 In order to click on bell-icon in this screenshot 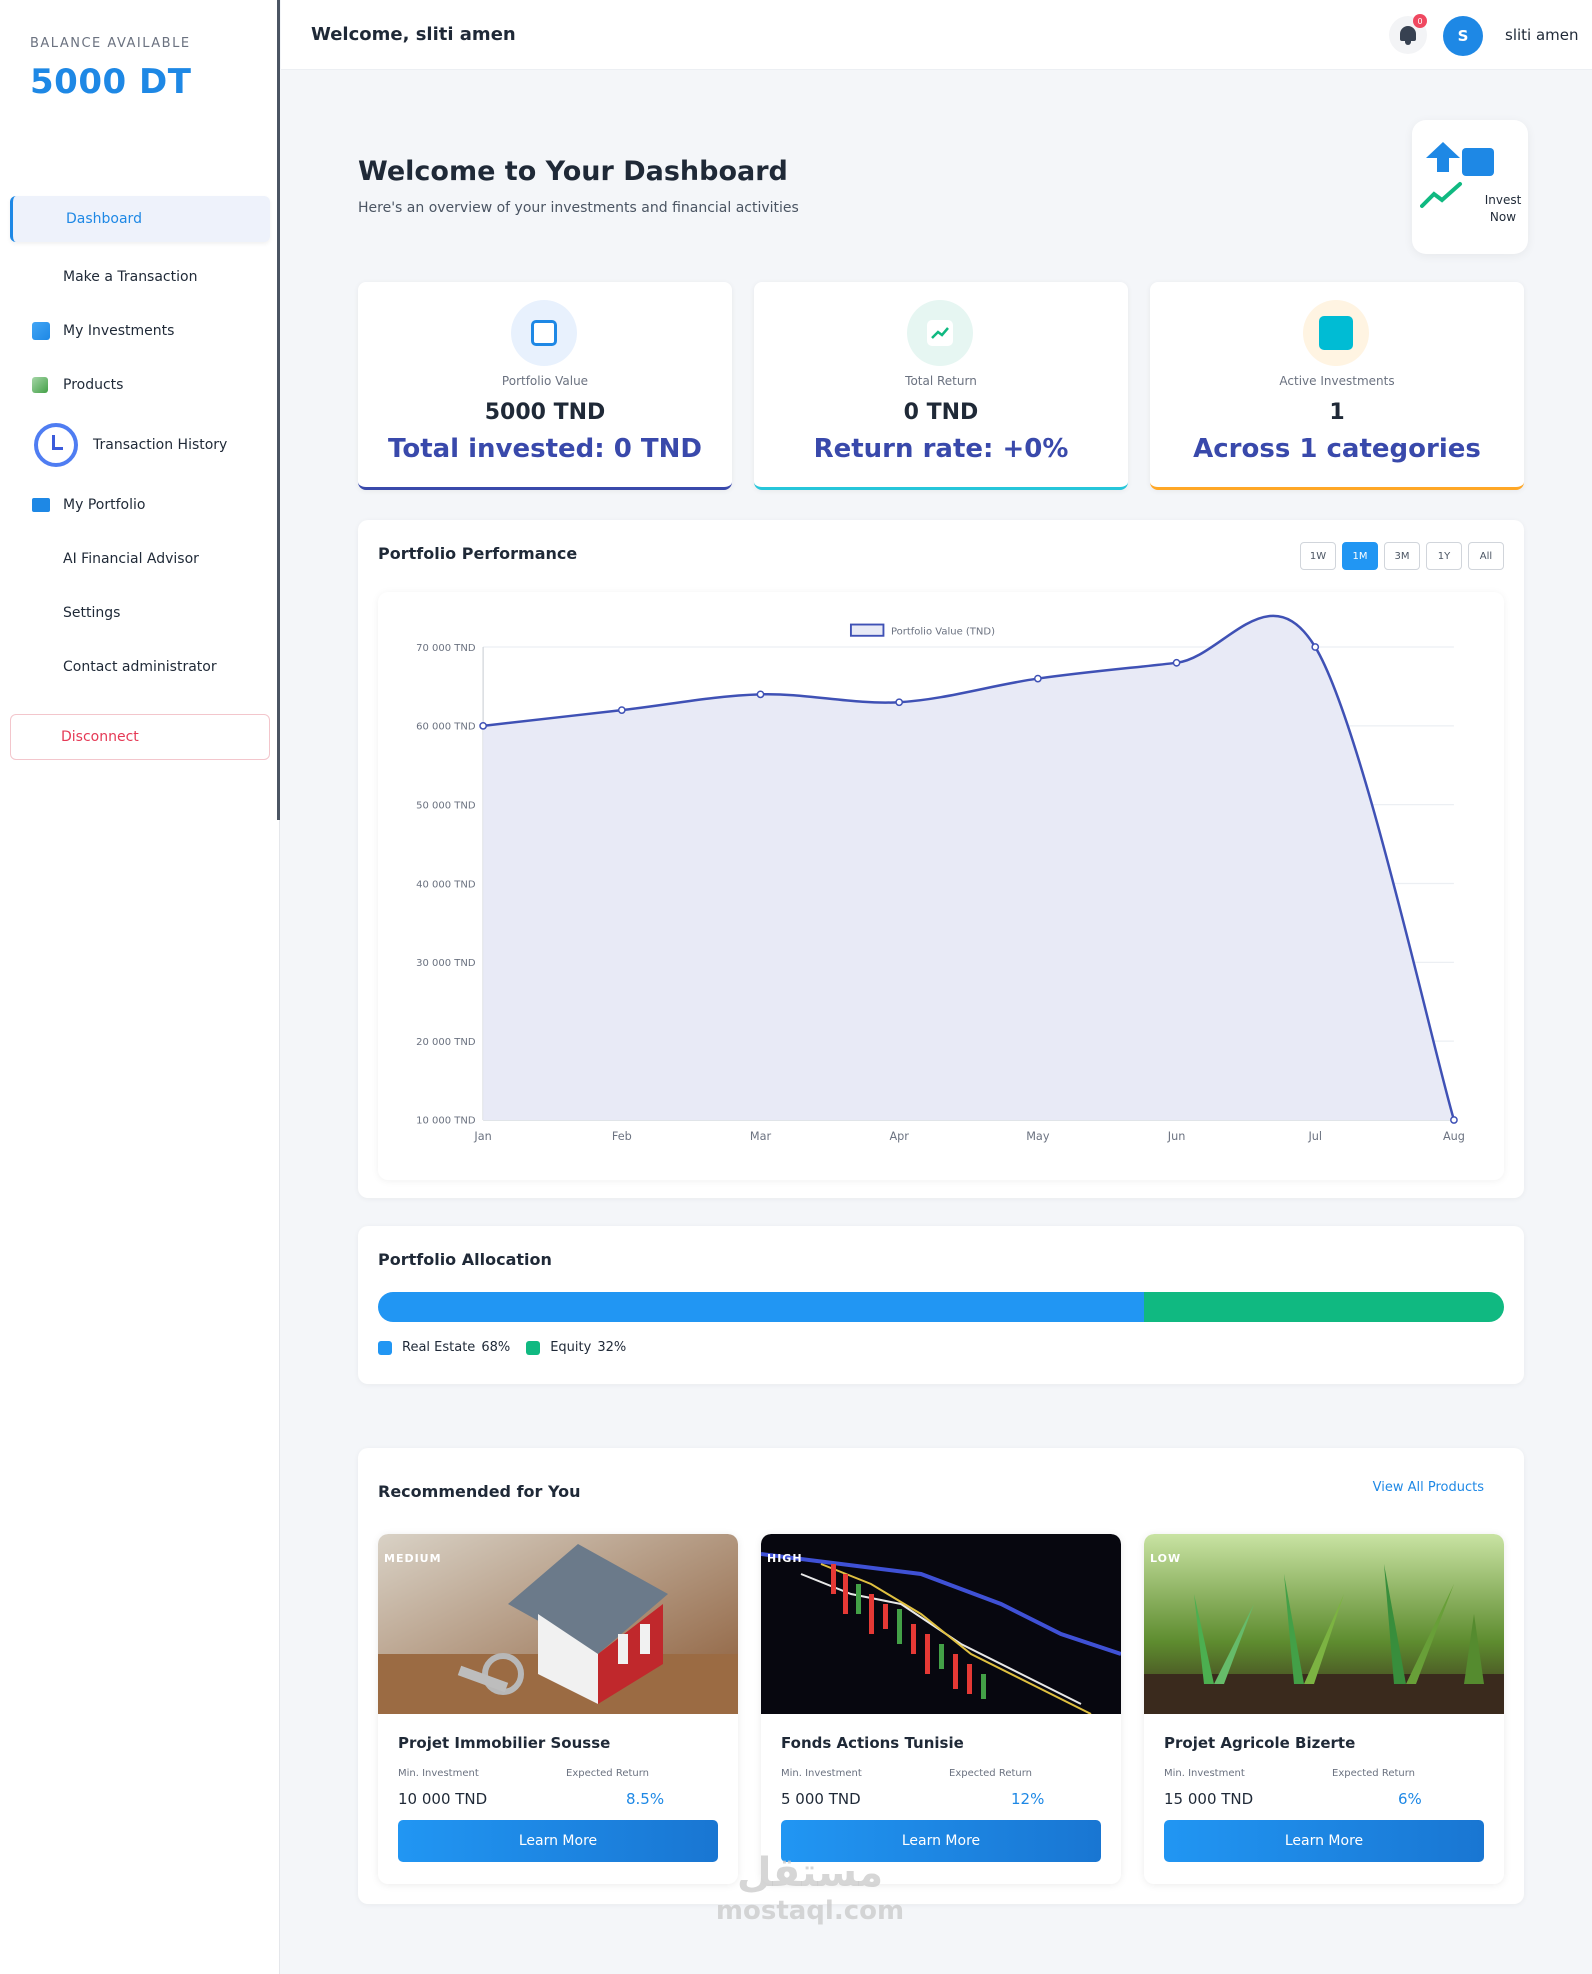, I will do `click(1408, 35)`.